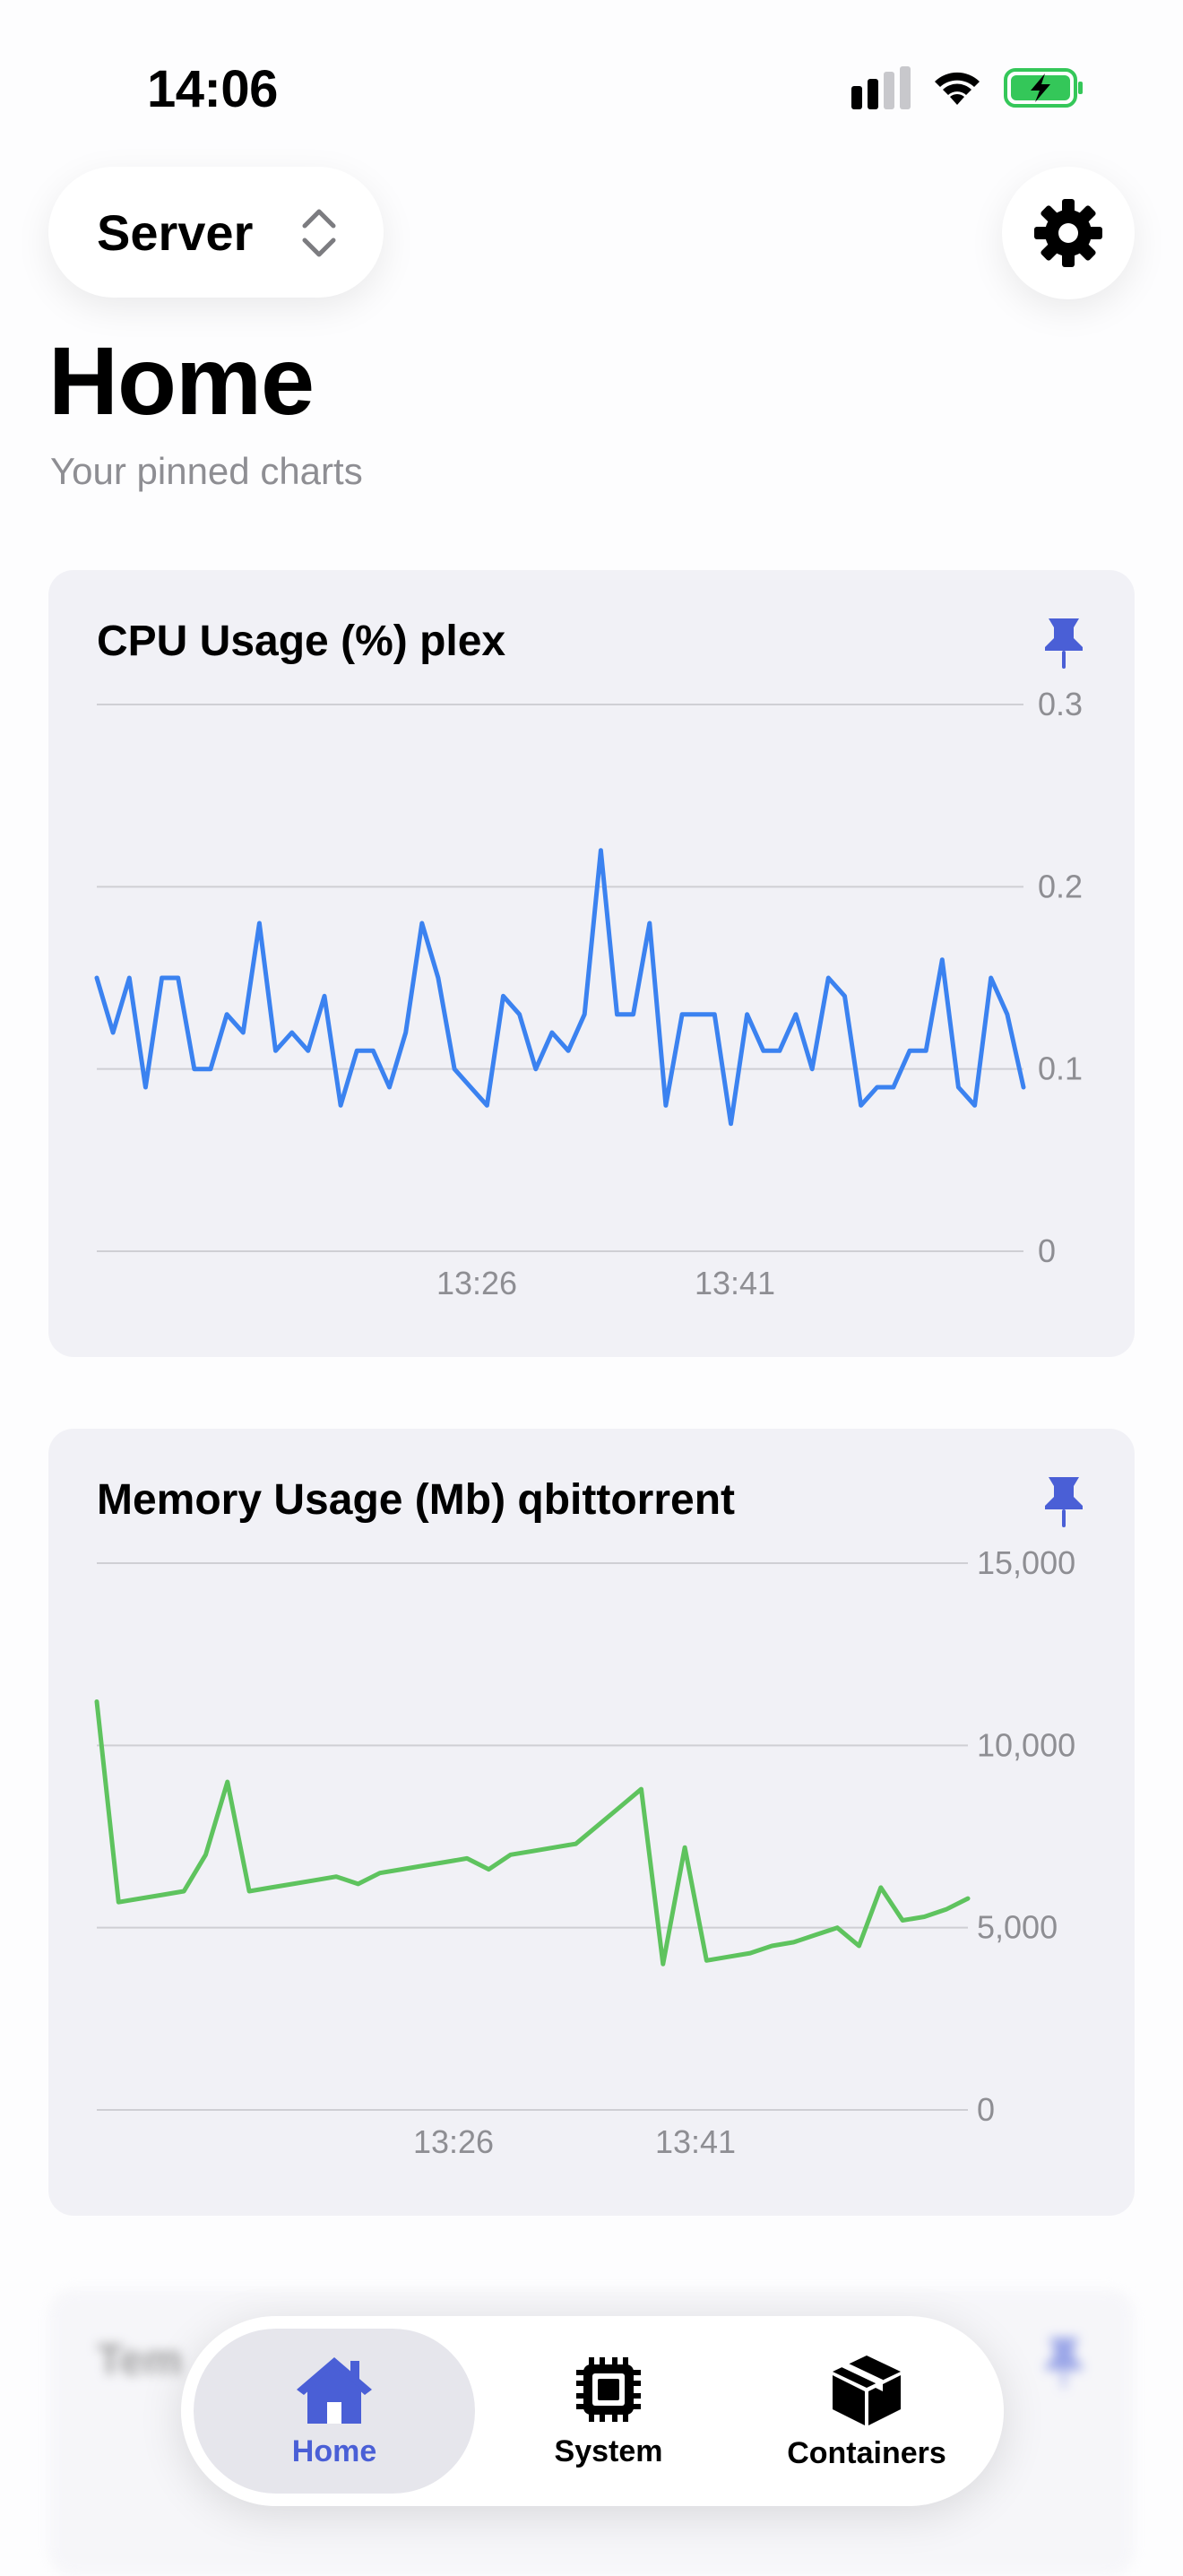 The width and height of the screenshot is (1183, 2576). What do you see at coordinates (175, 232) in the screenshot?
I see `server-picker-label: Server` at bounding box center [175, 232].